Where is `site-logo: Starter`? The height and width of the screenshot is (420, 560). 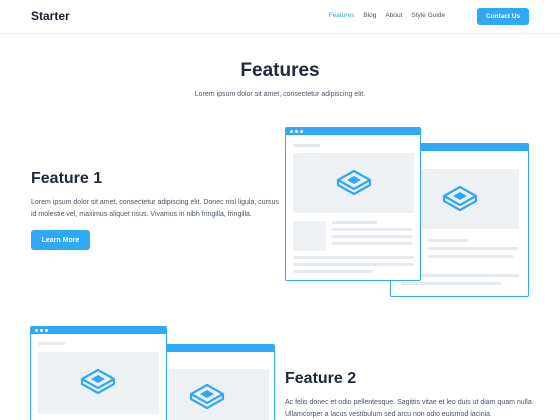
site-logo: Starter is located at coordinates (50, 16).